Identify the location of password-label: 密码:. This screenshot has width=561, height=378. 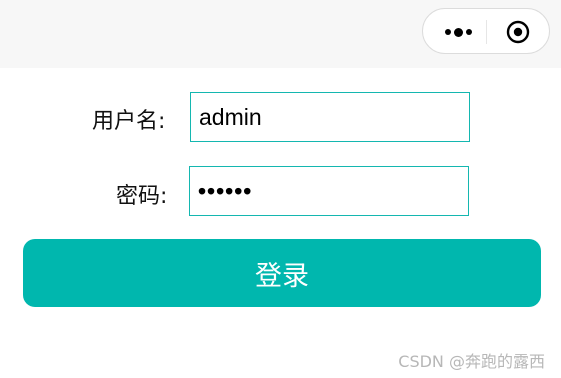
(142, 196).